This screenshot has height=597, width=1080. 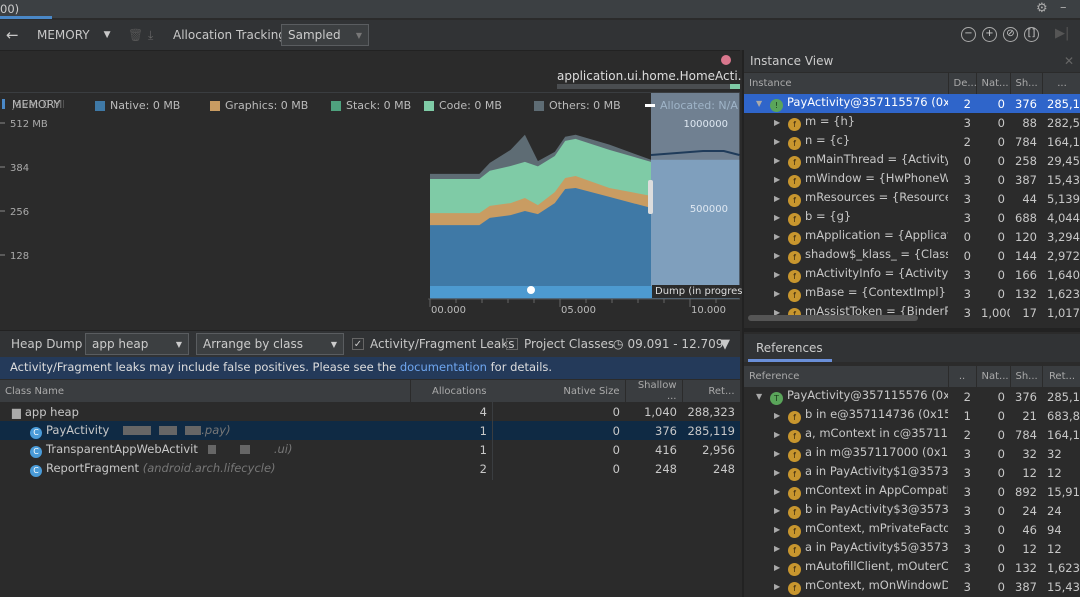 I want to click on tree-row: ▶ f b in PayActivity$3@357379 3 0 24 24, so click(x=912, y=510).